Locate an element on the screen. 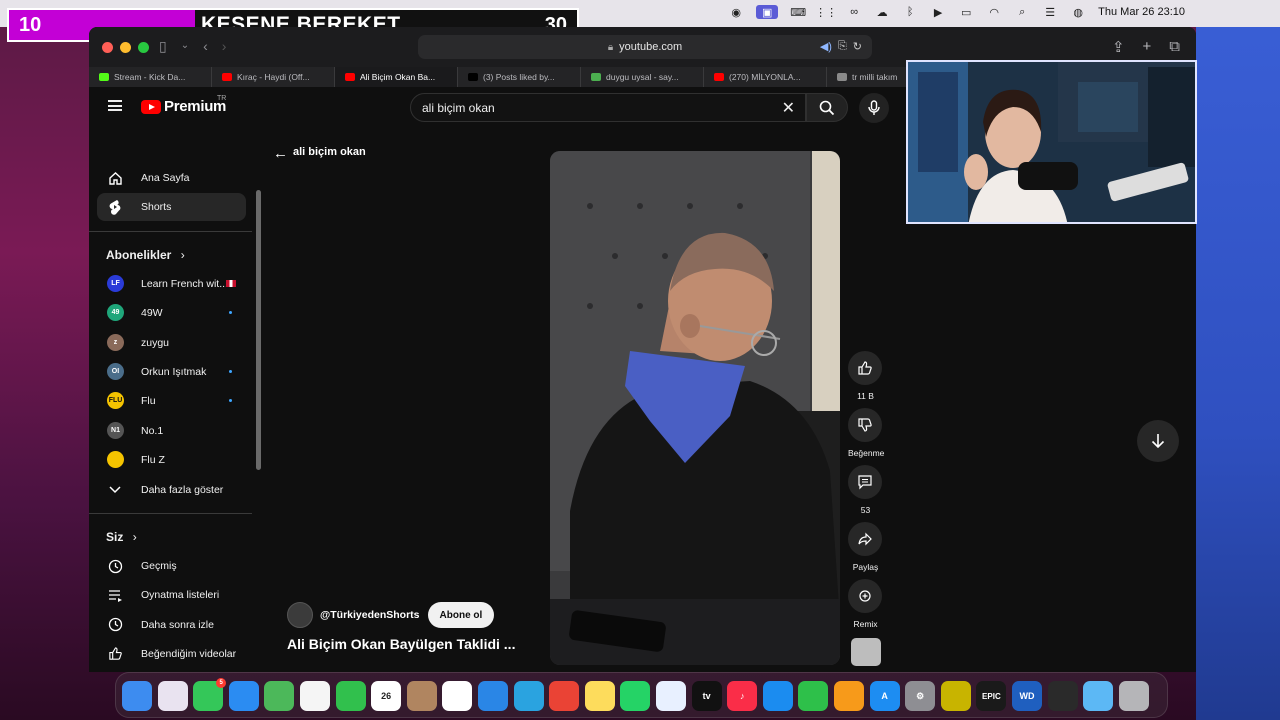 The image size is (1280, 720). subscription-item: FLU Flu is located at coordinates (171, 401).